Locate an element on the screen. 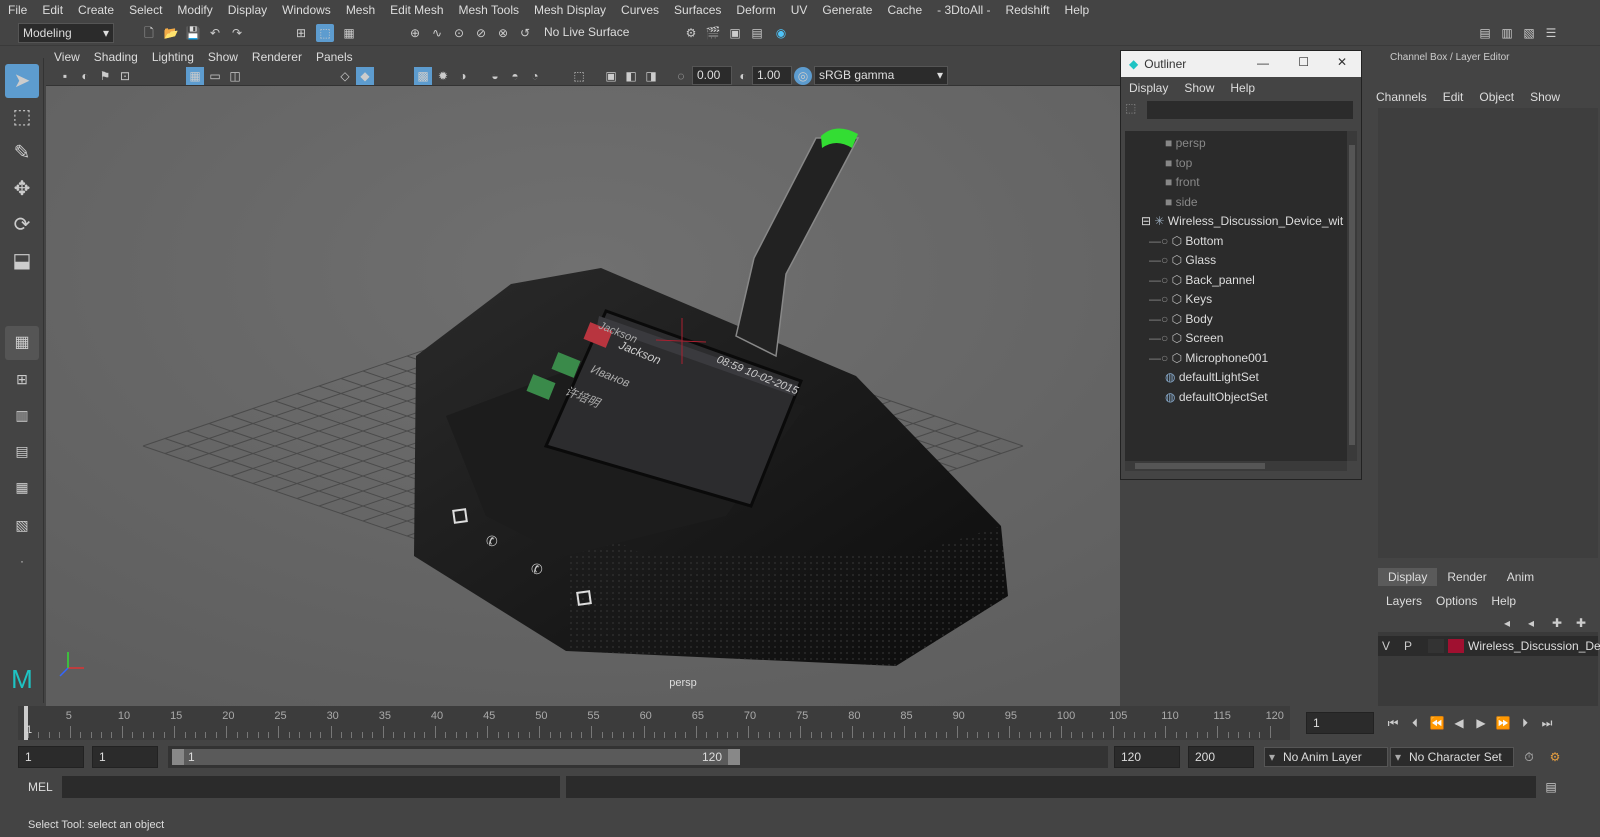  image-plane-icon: ⊡ is located at coordinates (125, 76).